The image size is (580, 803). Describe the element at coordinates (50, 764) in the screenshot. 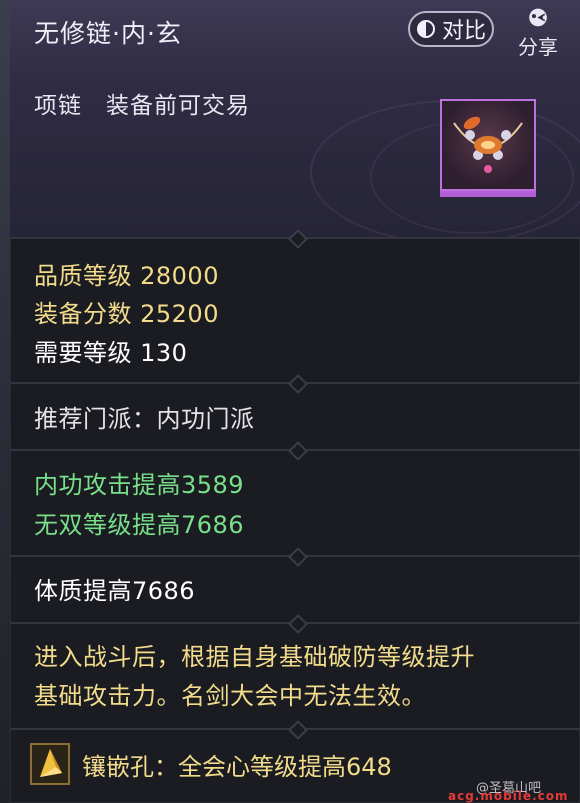

I see `gem-icon` at that location.